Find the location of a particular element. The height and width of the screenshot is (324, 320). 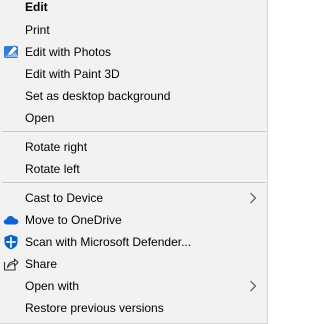

menu-item-edit: Edit is located at coordinates (133, 9).